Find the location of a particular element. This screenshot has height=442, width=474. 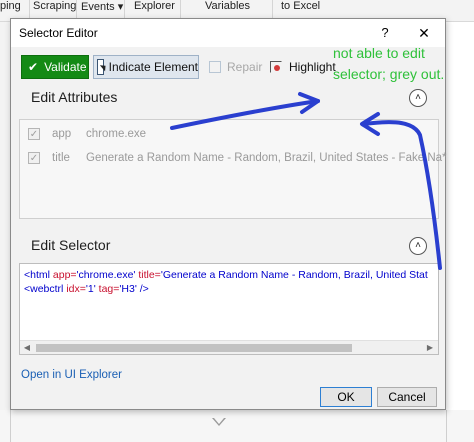

indicate-element-label: Indicate Element is located at coordinates (153, 67).